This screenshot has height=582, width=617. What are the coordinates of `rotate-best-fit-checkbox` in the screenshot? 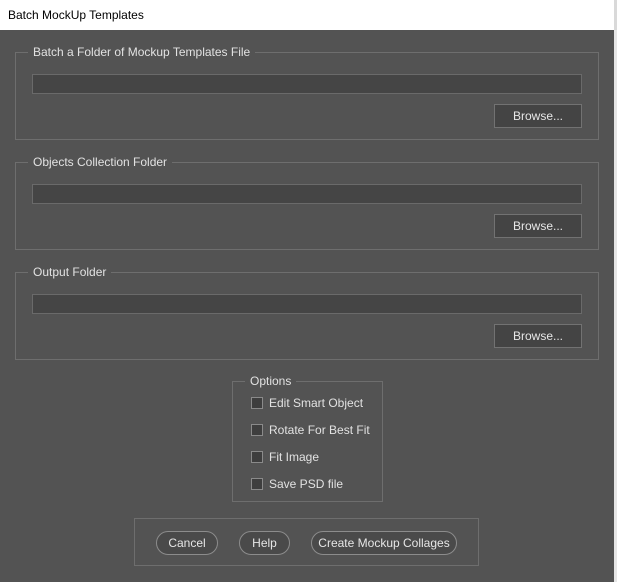 It's located at (257, 430).